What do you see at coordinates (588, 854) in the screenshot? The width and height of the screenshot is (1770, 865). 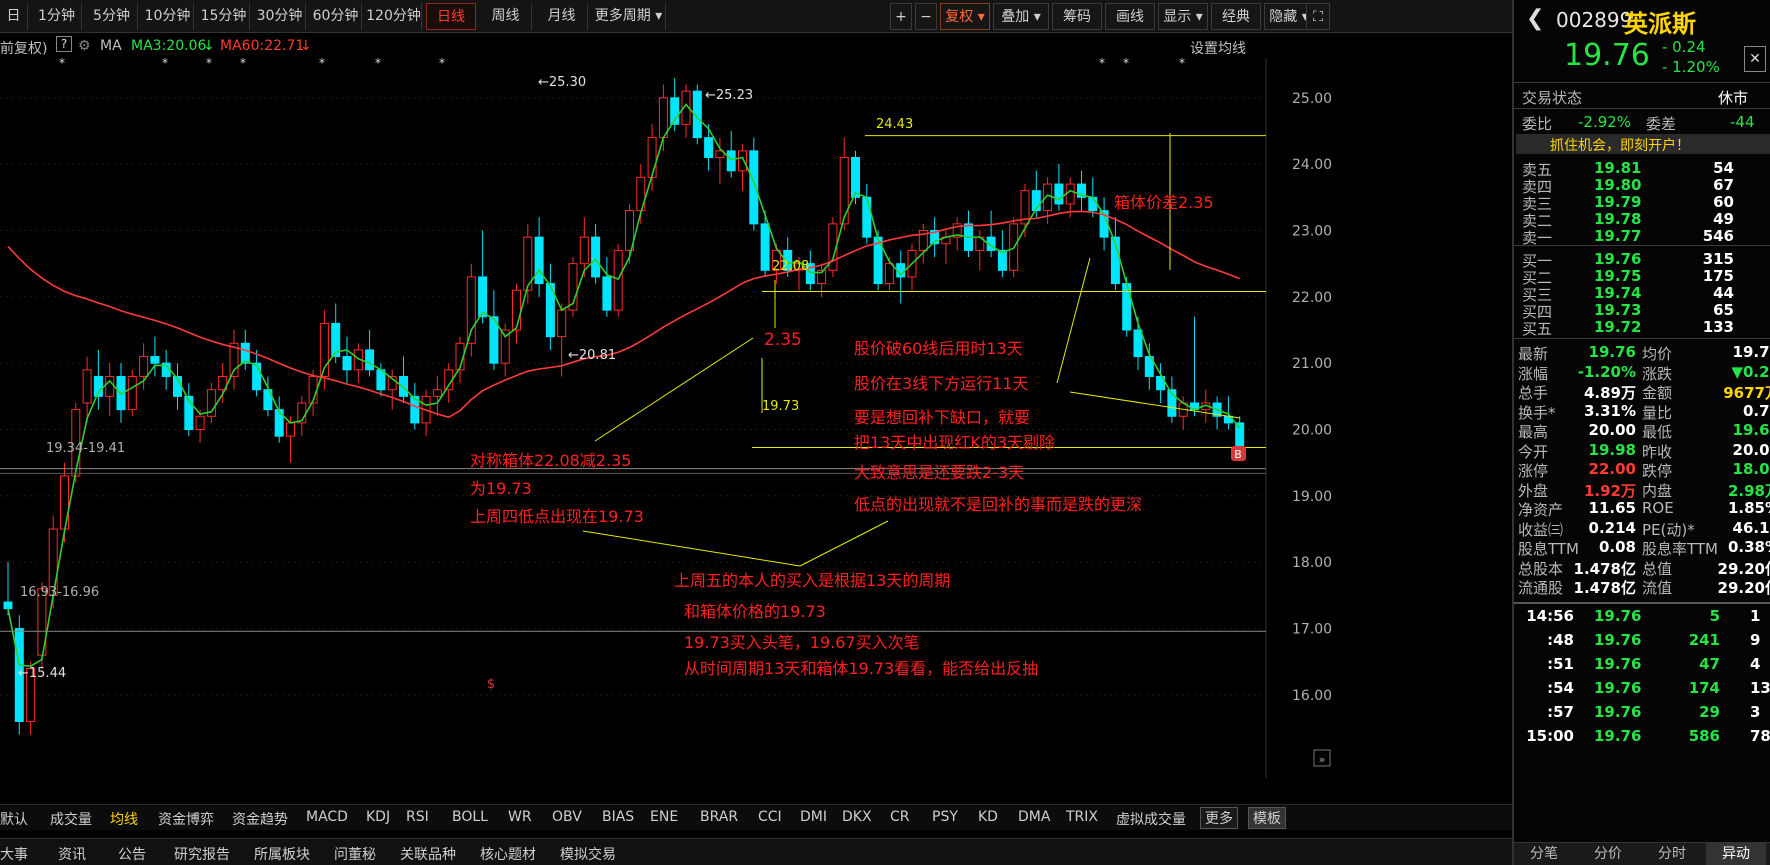 I see `news-tab-8: 模拟交易` at bounding box center [588, 854].